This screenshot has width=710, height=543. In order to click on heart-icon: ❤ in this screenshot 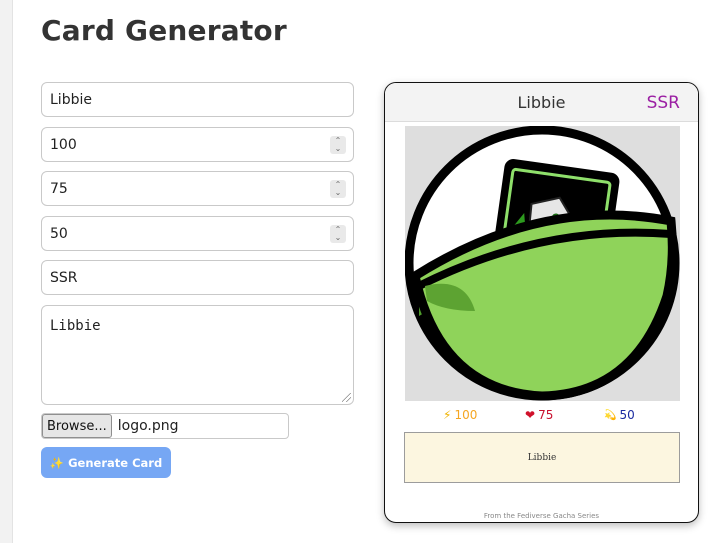, I will do `click(530, 415)`.